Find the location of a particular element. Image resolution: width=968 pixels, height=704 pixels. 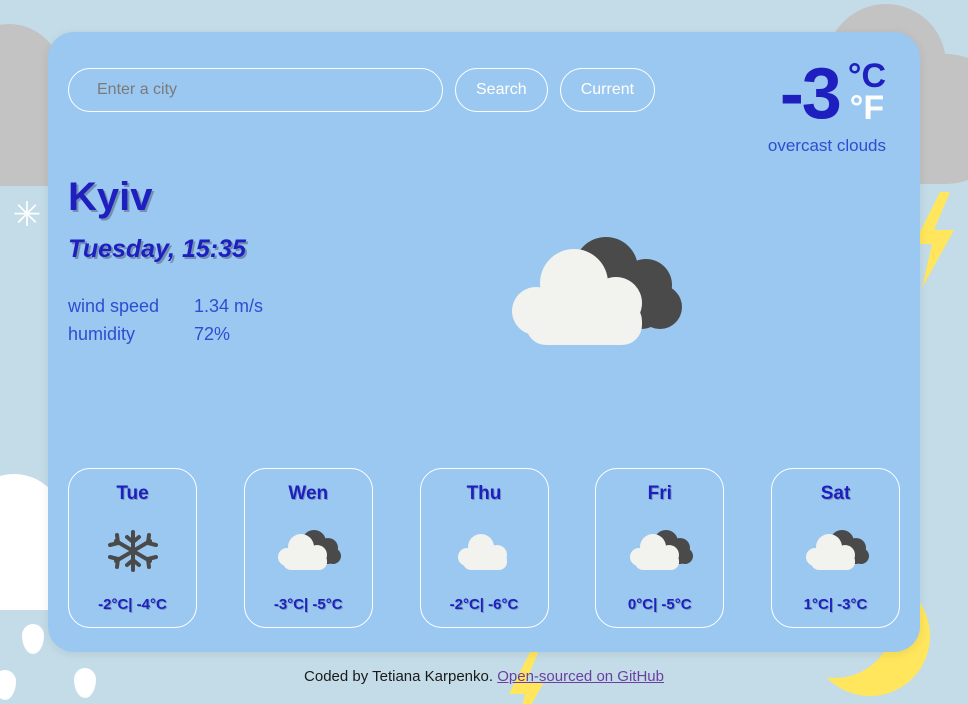

forecast-day-label: Wen is located at coordinates (308, 493).